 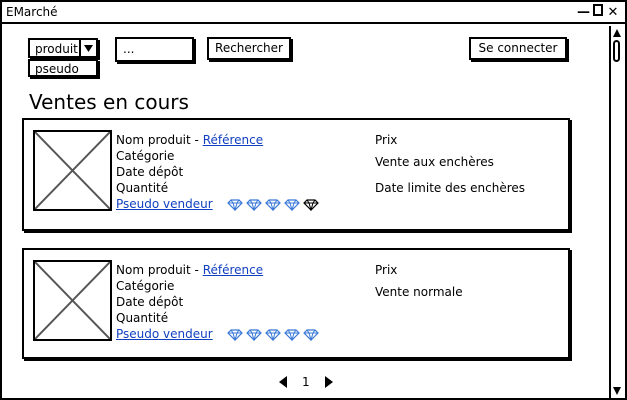 What do you see at coordinates (434, 162) in the screenshot?
I see `sale-type: Vente aux enchères` at bounding box center [434, 162].